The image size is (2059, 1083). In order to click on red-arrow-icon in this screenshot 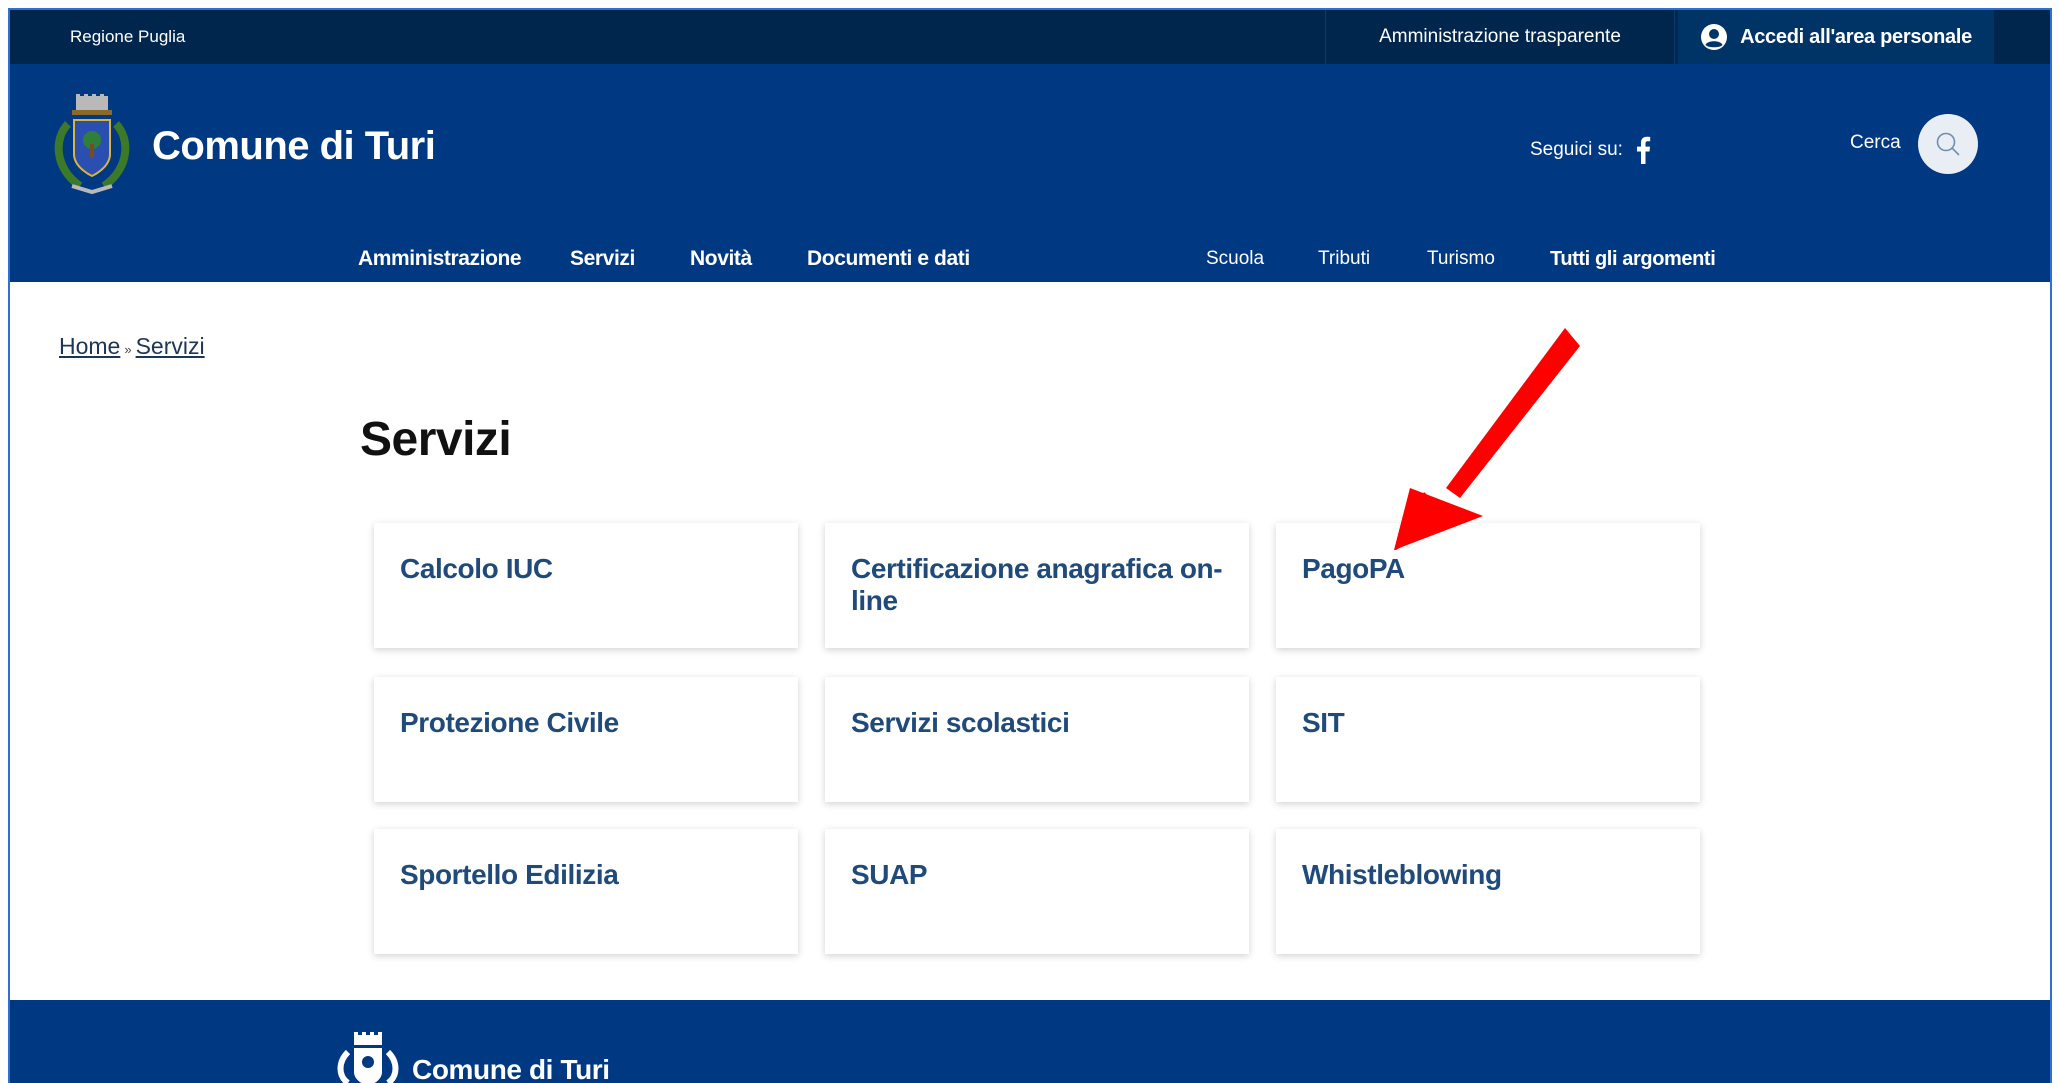, I will do `click(1487, 439)`.